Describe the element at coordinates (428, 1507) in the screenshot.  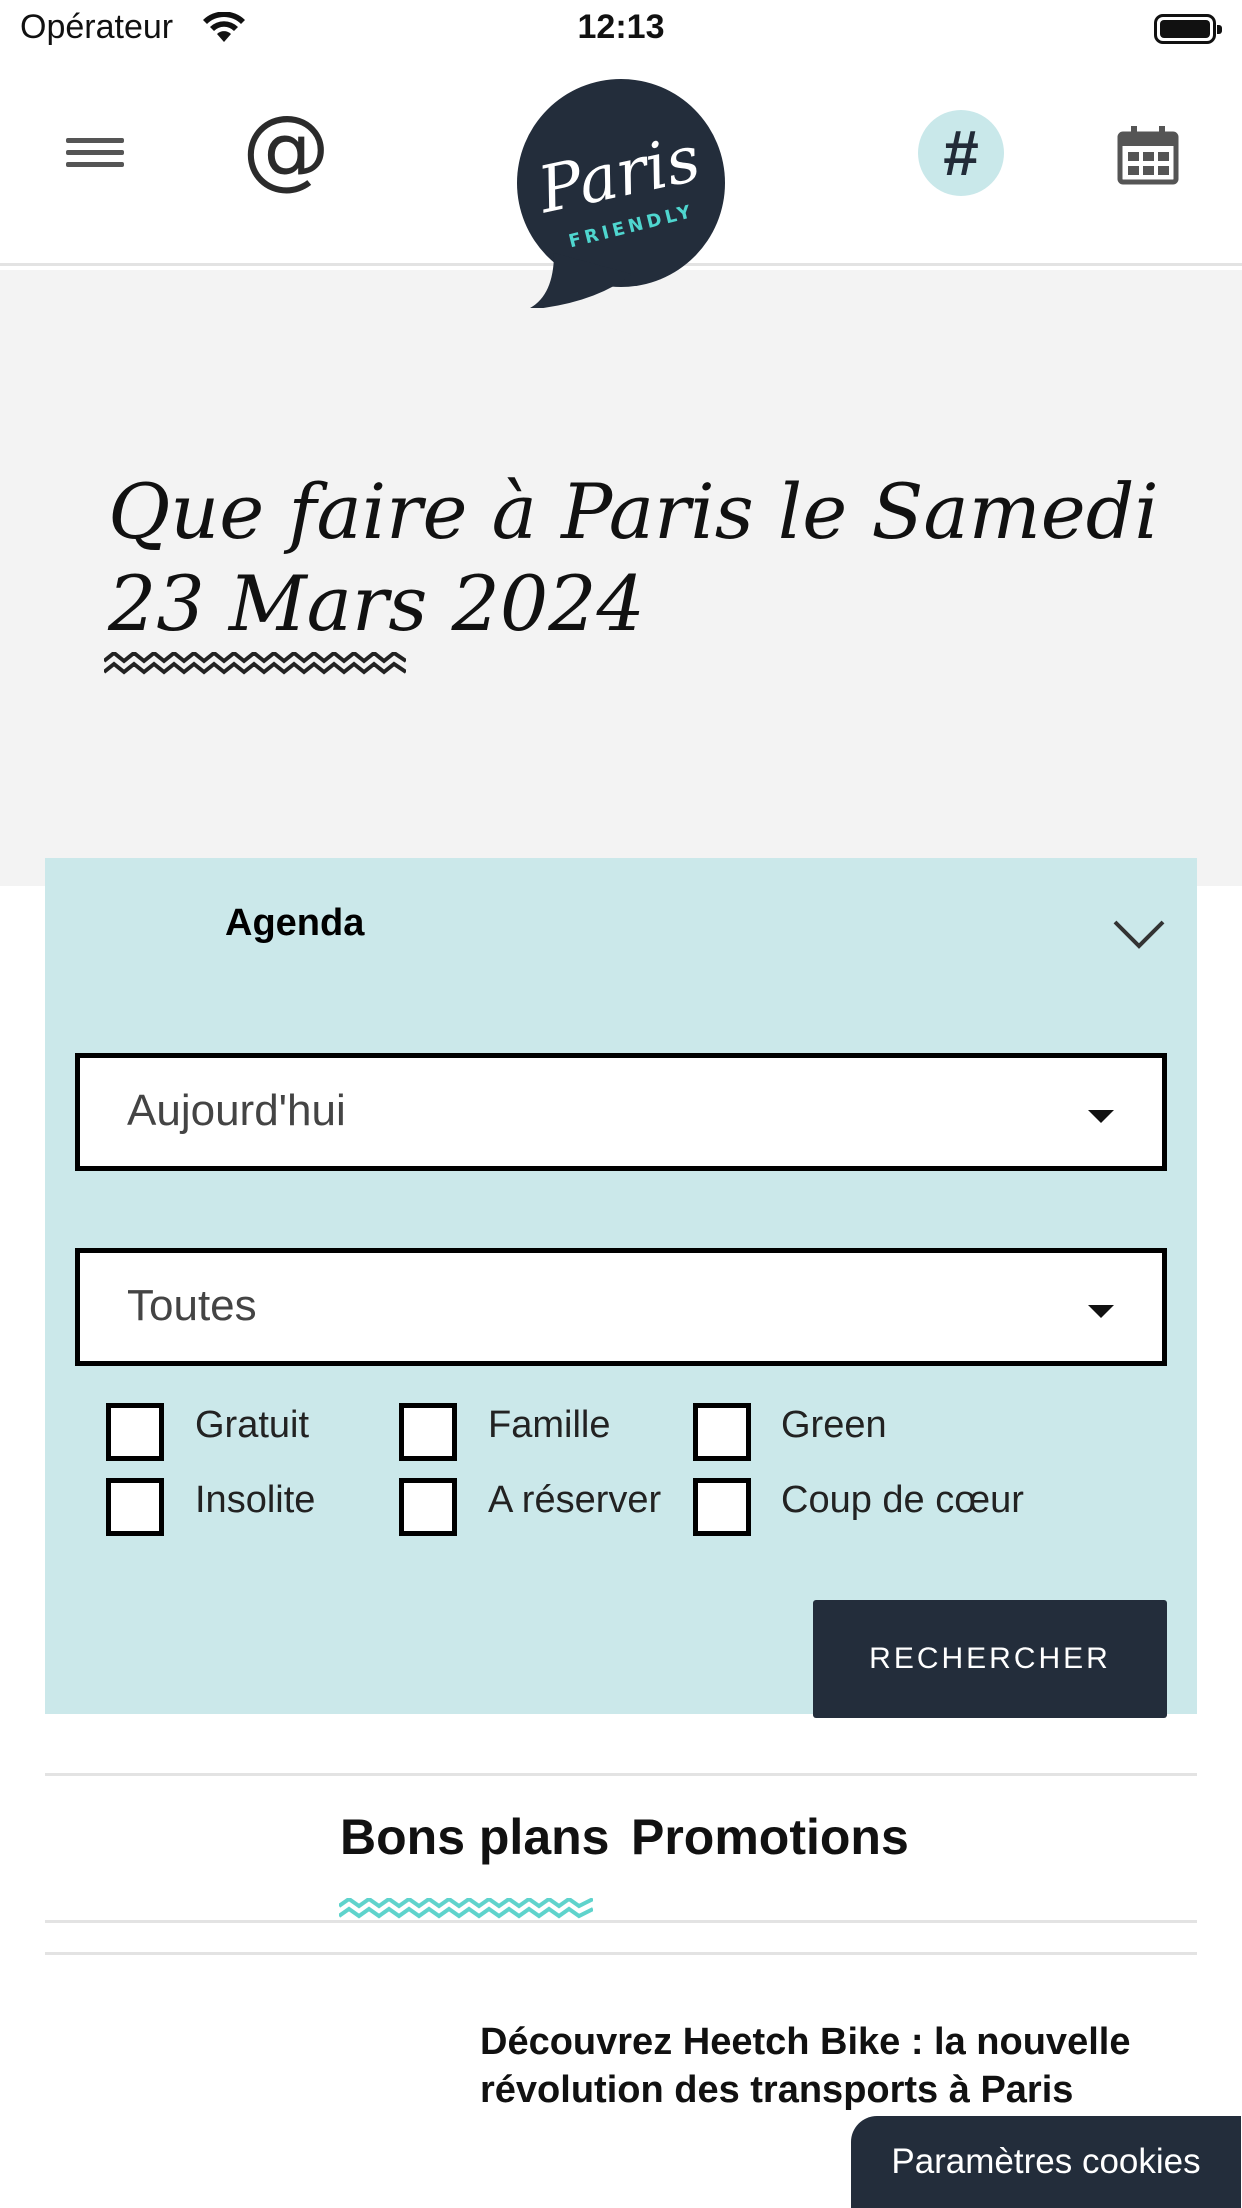
I see `checkbox-a-reserver` at that location.